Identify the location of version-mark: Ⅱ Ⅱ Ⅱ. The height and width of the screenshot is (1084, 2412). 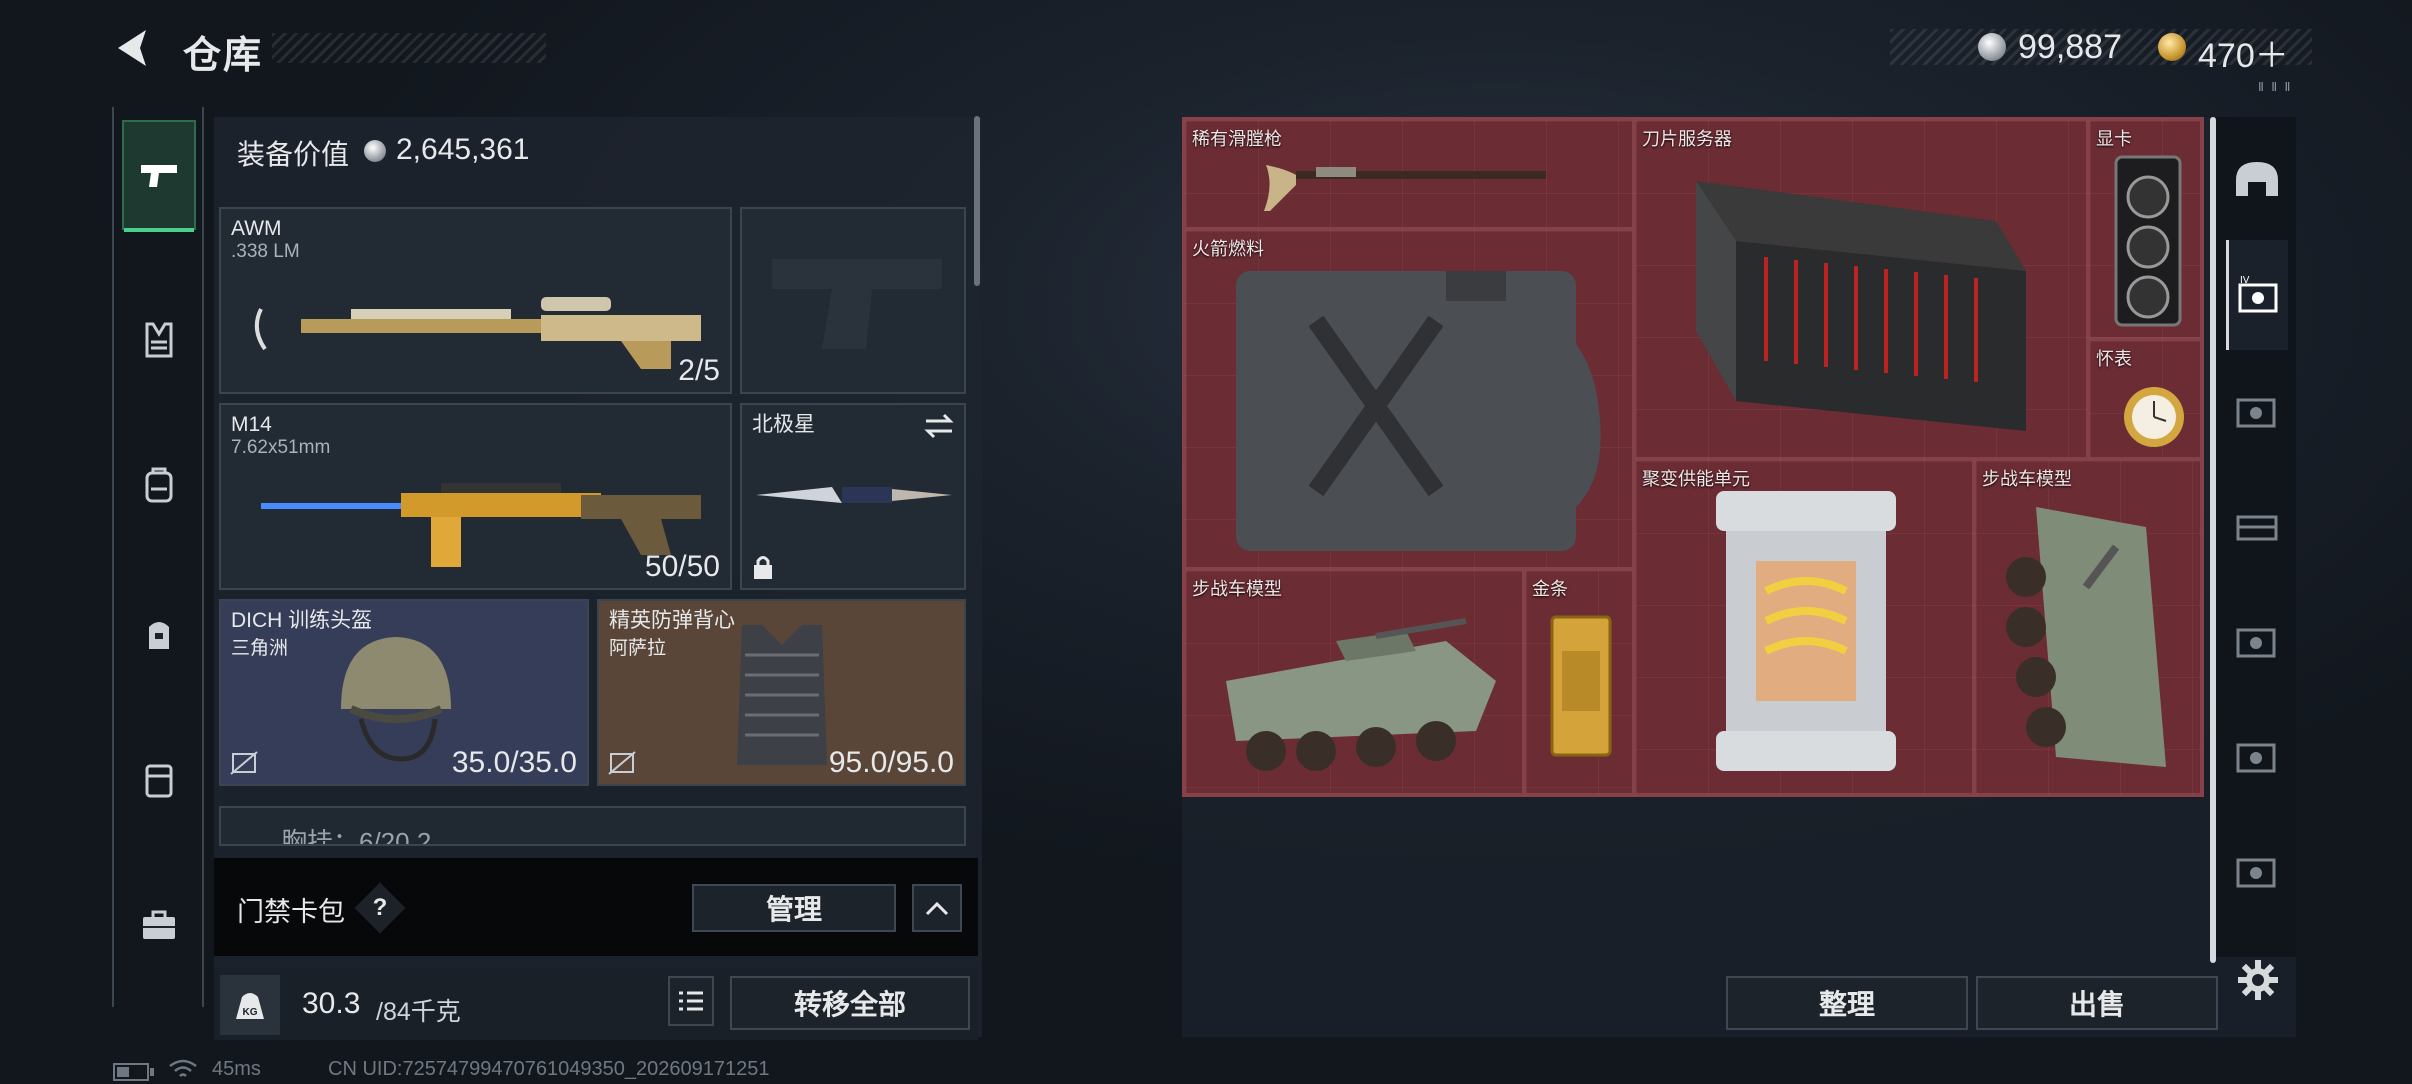
(2275, 87).